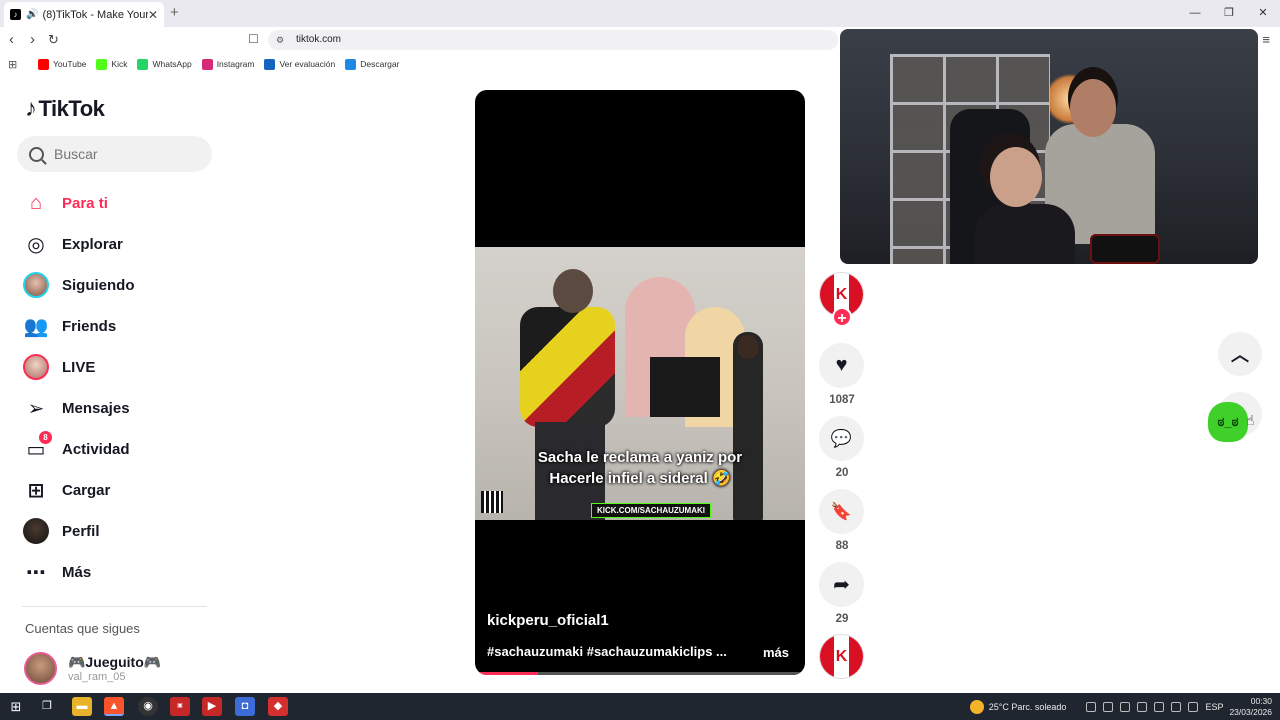 This screenshot has width=1280, height=720. Describe the element at coordinates (278, 706) in the screenshot. I see `capture-app-icon: ◆` at that location.